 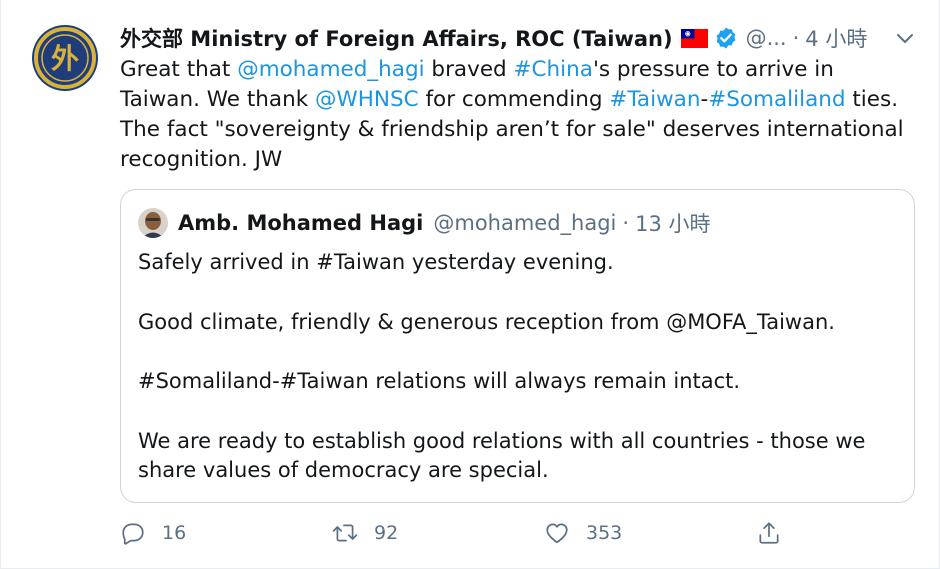 I want to click on svg-text: 外, so click(x=65, y=58).